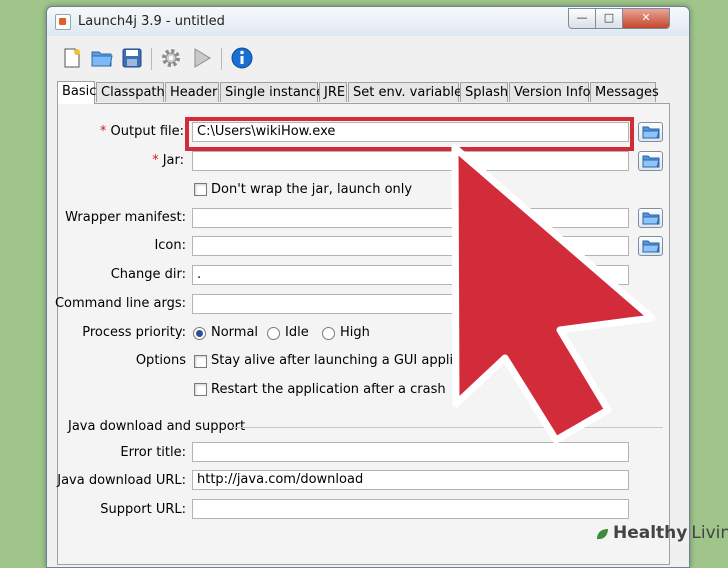 The height and width of the screenshot is (568, 728). Describe the element at coordinates (609, 18) in the screenshot. I see `maximize-button: □` at that location.